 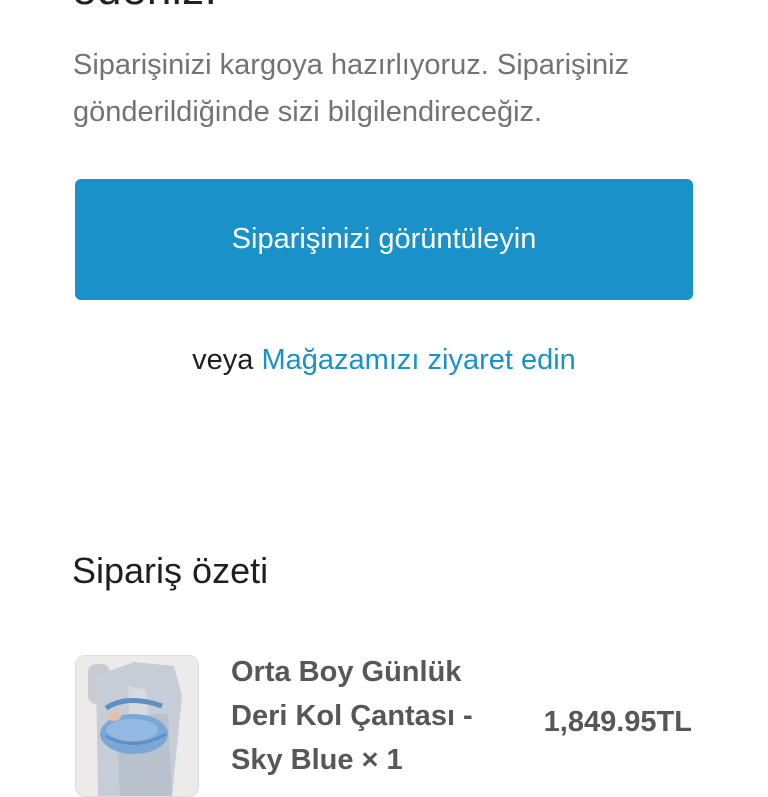 I want to click on product-photo-blue-bag-icon, so click(x=137, y=726).